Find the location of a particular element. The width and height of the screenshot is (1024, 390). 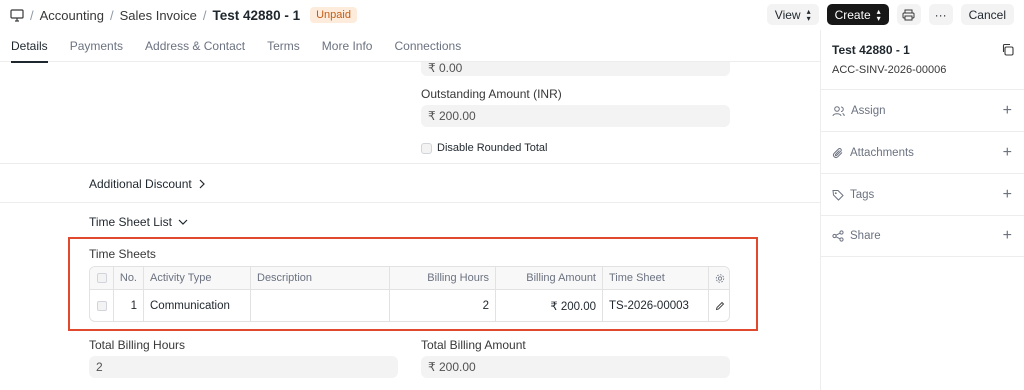

more-icon: ··· is located at coordinates (940, 14).